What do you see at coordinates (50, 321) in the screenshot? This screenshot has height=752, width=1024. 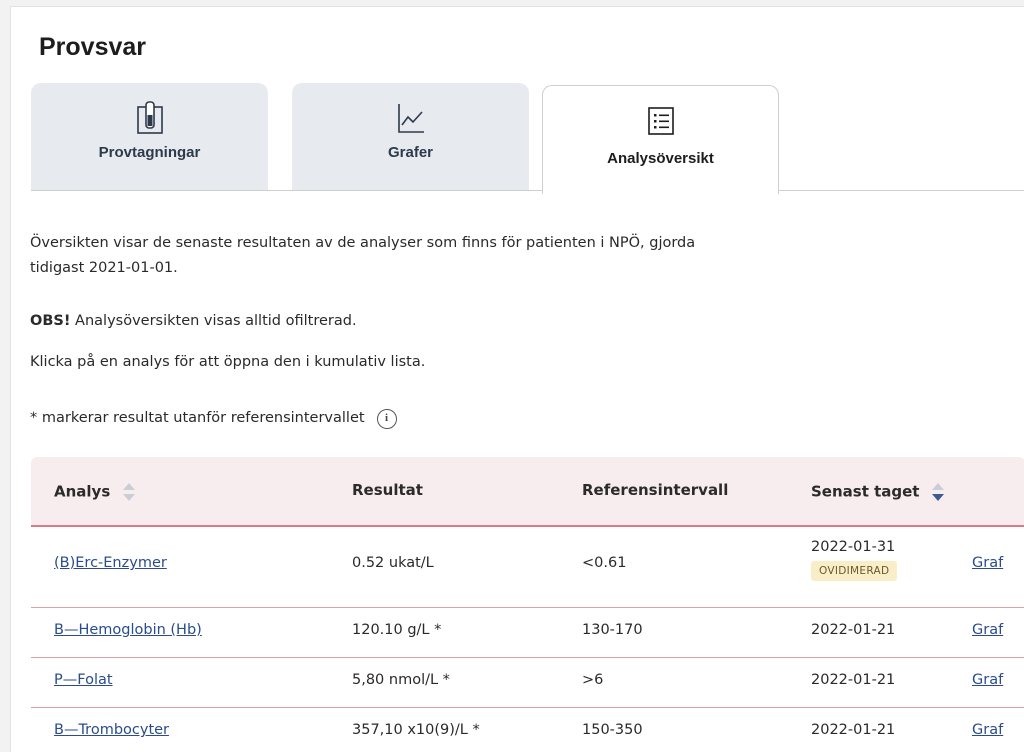 I see `obs-label: OBS!` at bounding box center [50, 321].